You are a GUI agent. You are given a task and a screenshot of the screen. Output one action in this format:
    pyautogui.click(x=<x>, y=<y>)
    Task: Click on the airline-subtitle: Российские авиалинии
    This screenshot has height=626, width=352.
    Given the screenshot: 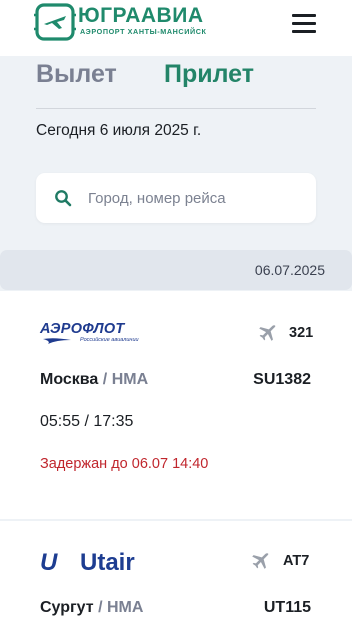 What is the action you would take?
    pyautogui.click(x=109, y=340)
    